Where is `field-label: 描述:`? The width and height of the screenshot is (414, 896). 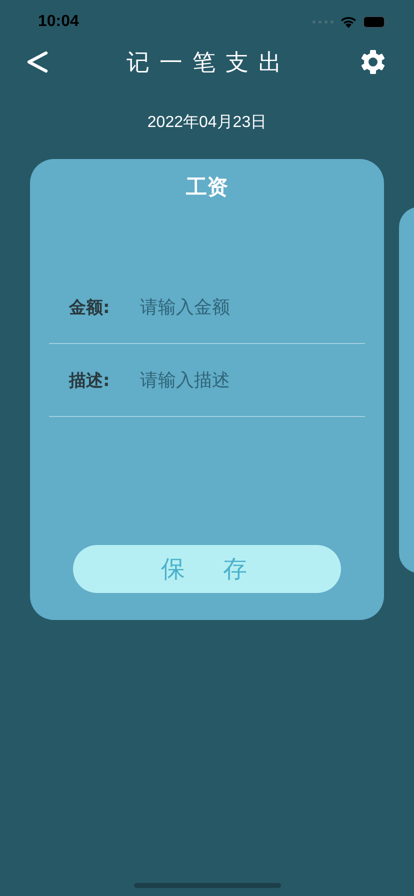
field-label: 描述: is located at coordinates (90, 381).